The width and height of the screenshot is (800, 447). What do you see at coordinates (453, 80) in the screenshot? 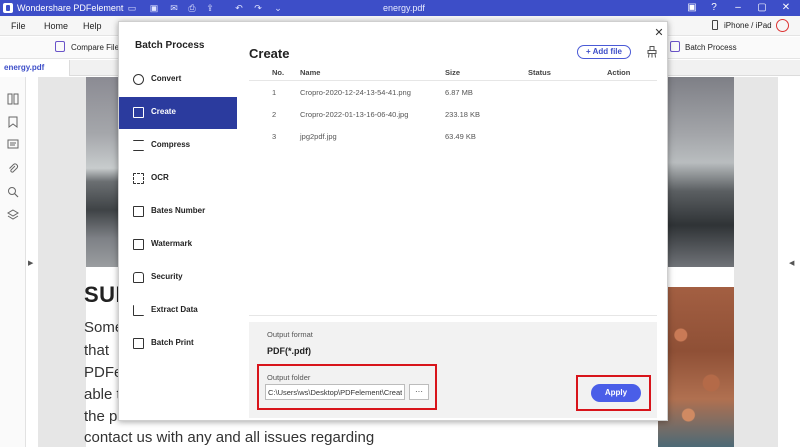
I see `header-divider` at bounding box center [453, 80].